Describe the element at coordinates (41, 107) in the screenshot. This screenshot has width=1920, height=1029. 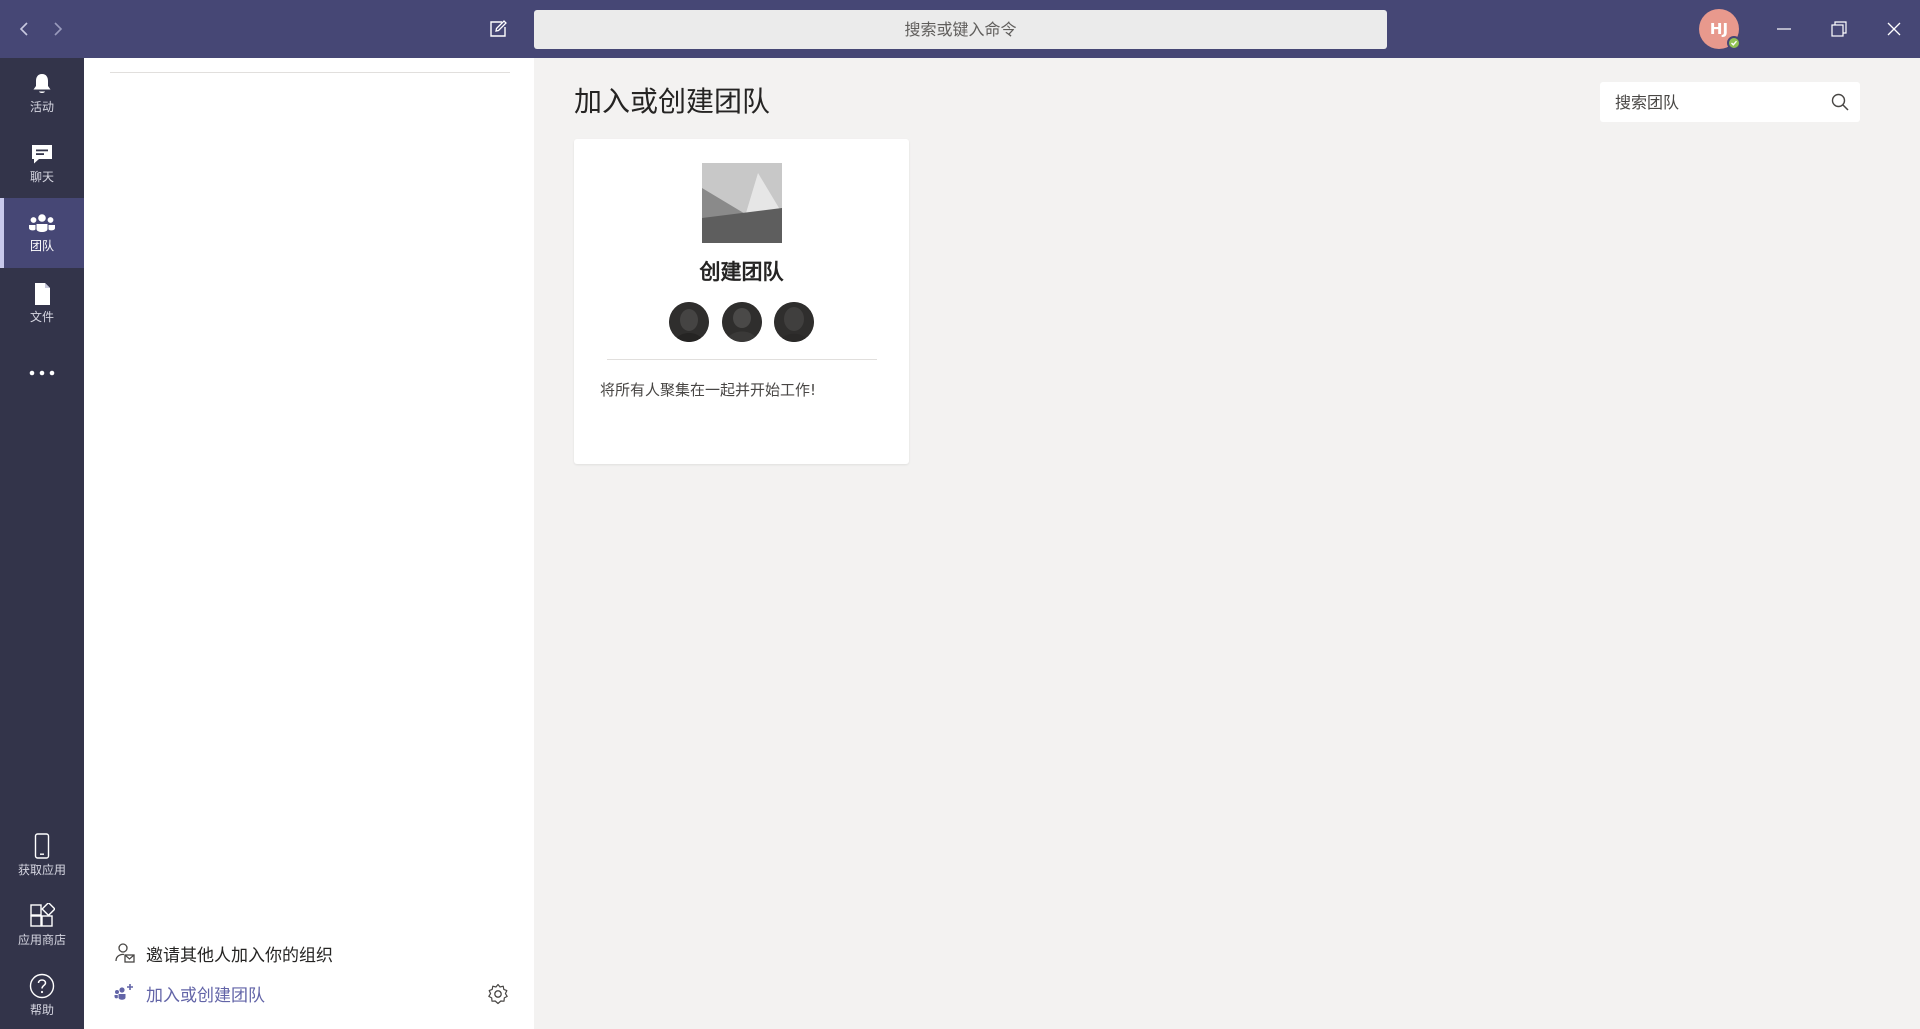
I see `rail-label: 活动` at that location.